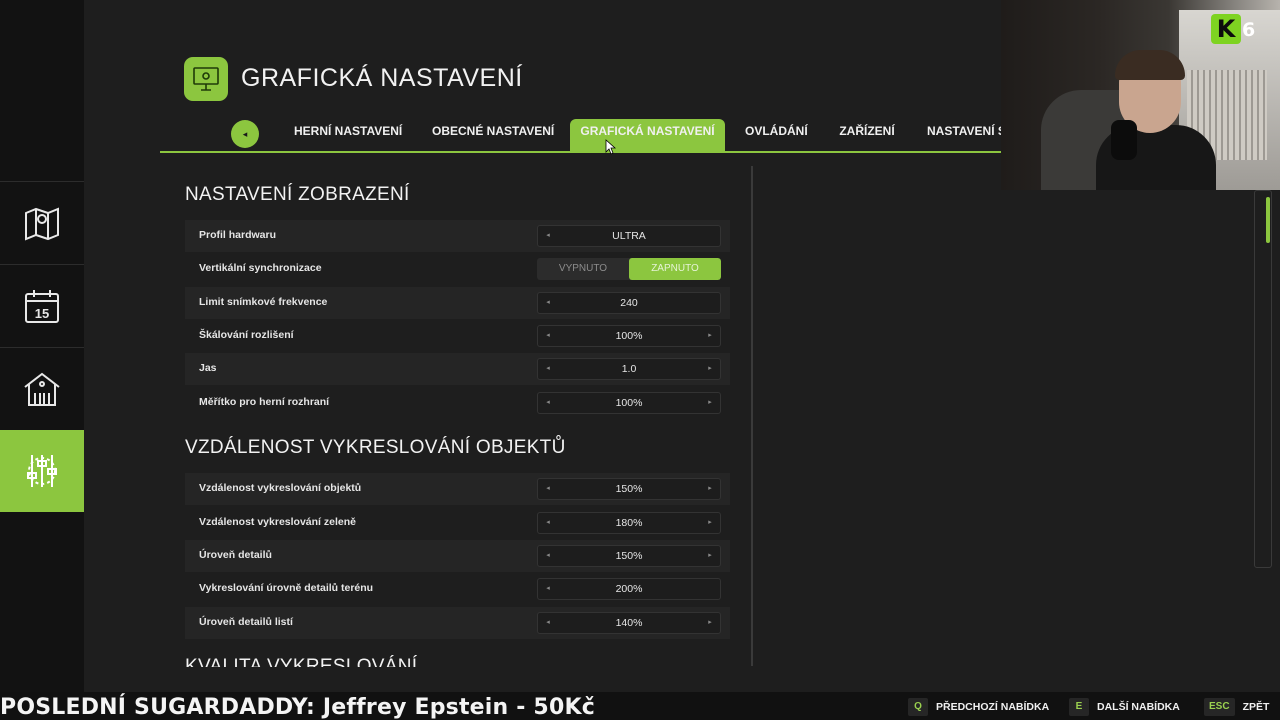 The width and height of the screenshot is (1280, 720). What do you see at coordinates (776, 135) in the screenshot?
I see `tab-controls: OVLÁDÁNÍ` at bounding box center [776, 135].